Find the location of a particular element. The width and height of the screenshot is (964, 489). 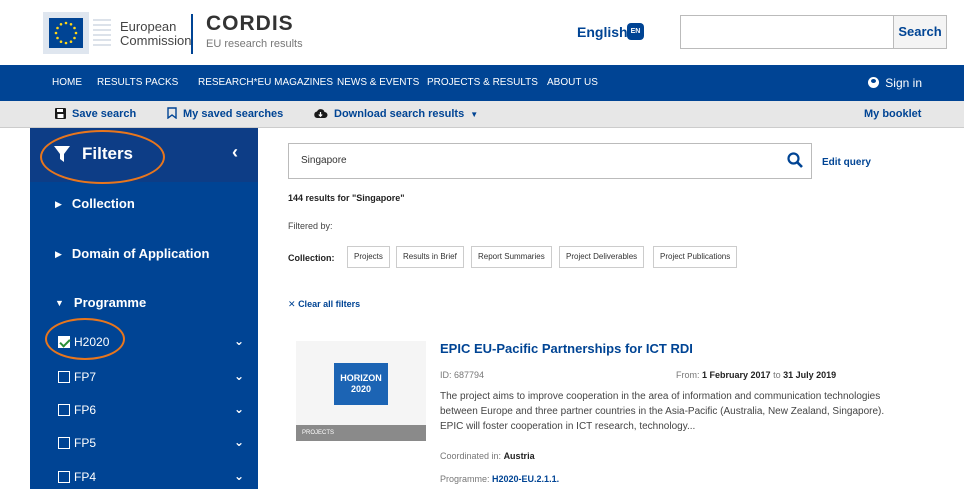

nav-research-eu-magazines: RESEARCH*EU MAGAZINES is located at coordinates (265, 83).